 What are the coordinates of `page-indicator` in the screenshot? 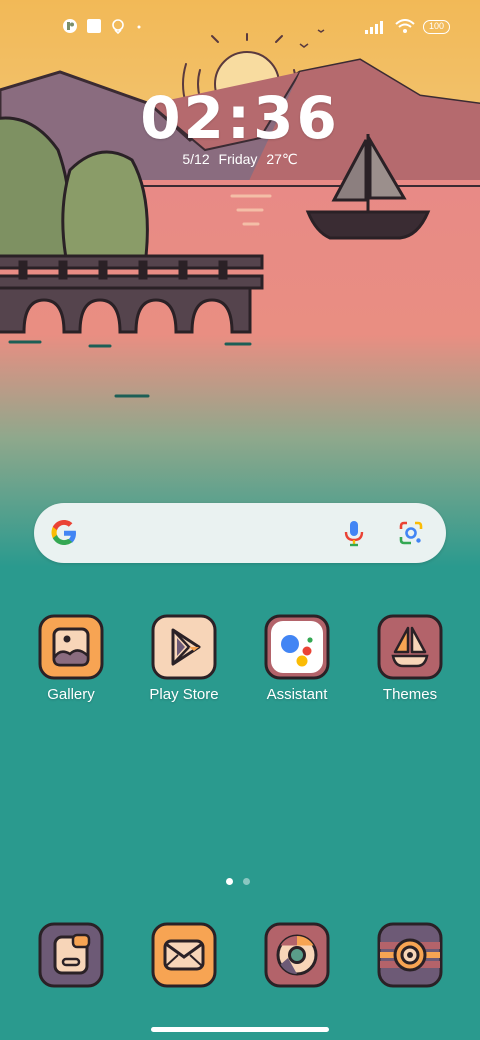 It's located at (238, 881).